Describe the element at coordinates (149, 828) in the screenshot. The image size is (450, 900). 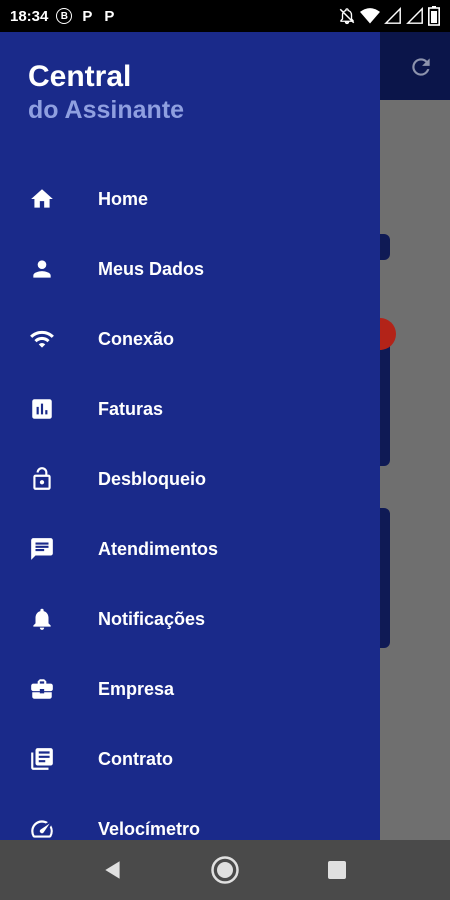
I see `menu-item-label: Velocímetro` at that location.